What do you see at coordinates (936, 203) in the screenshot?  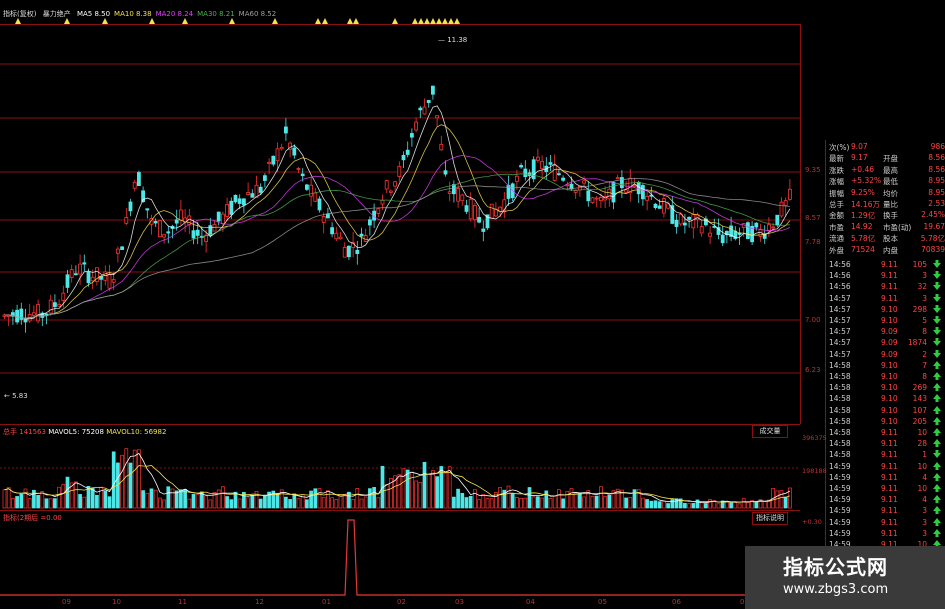 I see `quote-value: 2.53` at bounding box center [936, 203].